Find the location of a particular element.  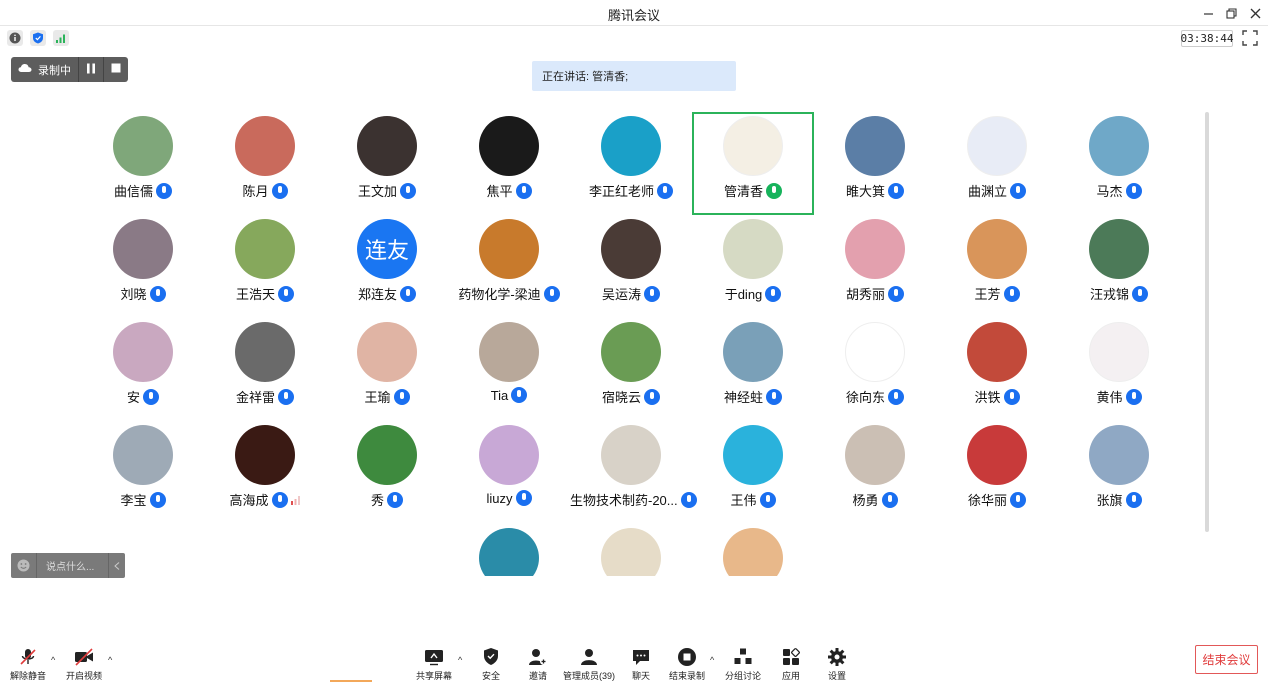

participant-tile: 杨勇 is located at coordinates (874, 471).